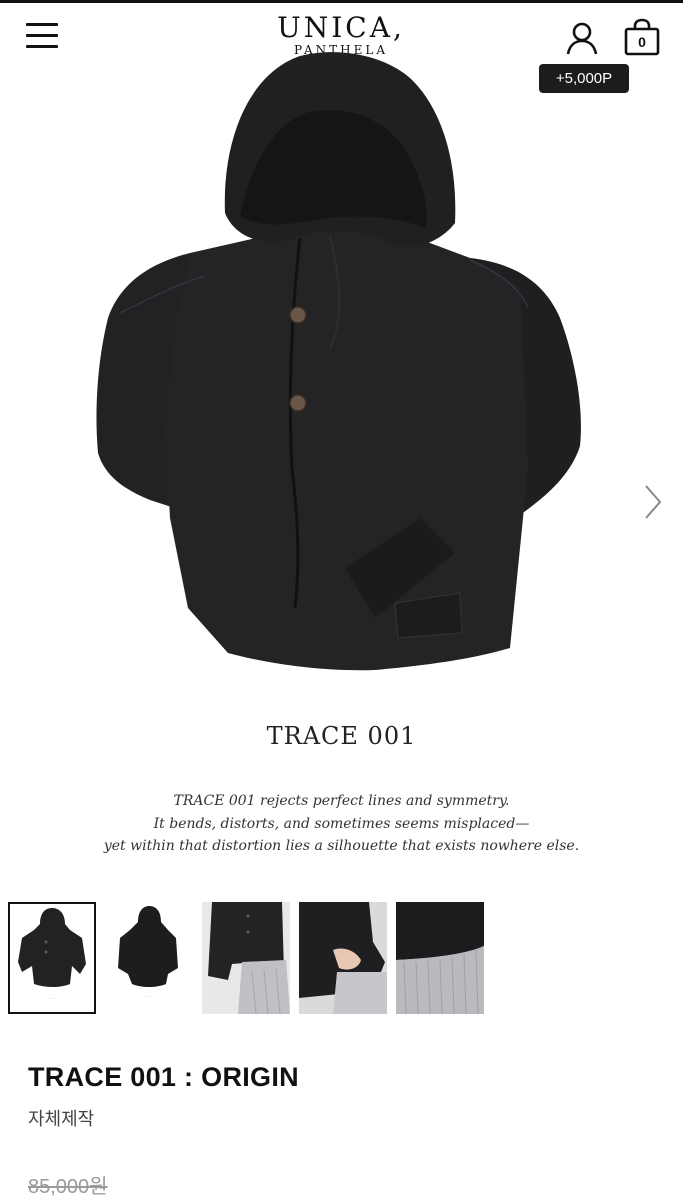 The image size is (683, 1200). I want to click on thumbnail-gallery: · · · · · · · · · · ·, so click(248, 958).